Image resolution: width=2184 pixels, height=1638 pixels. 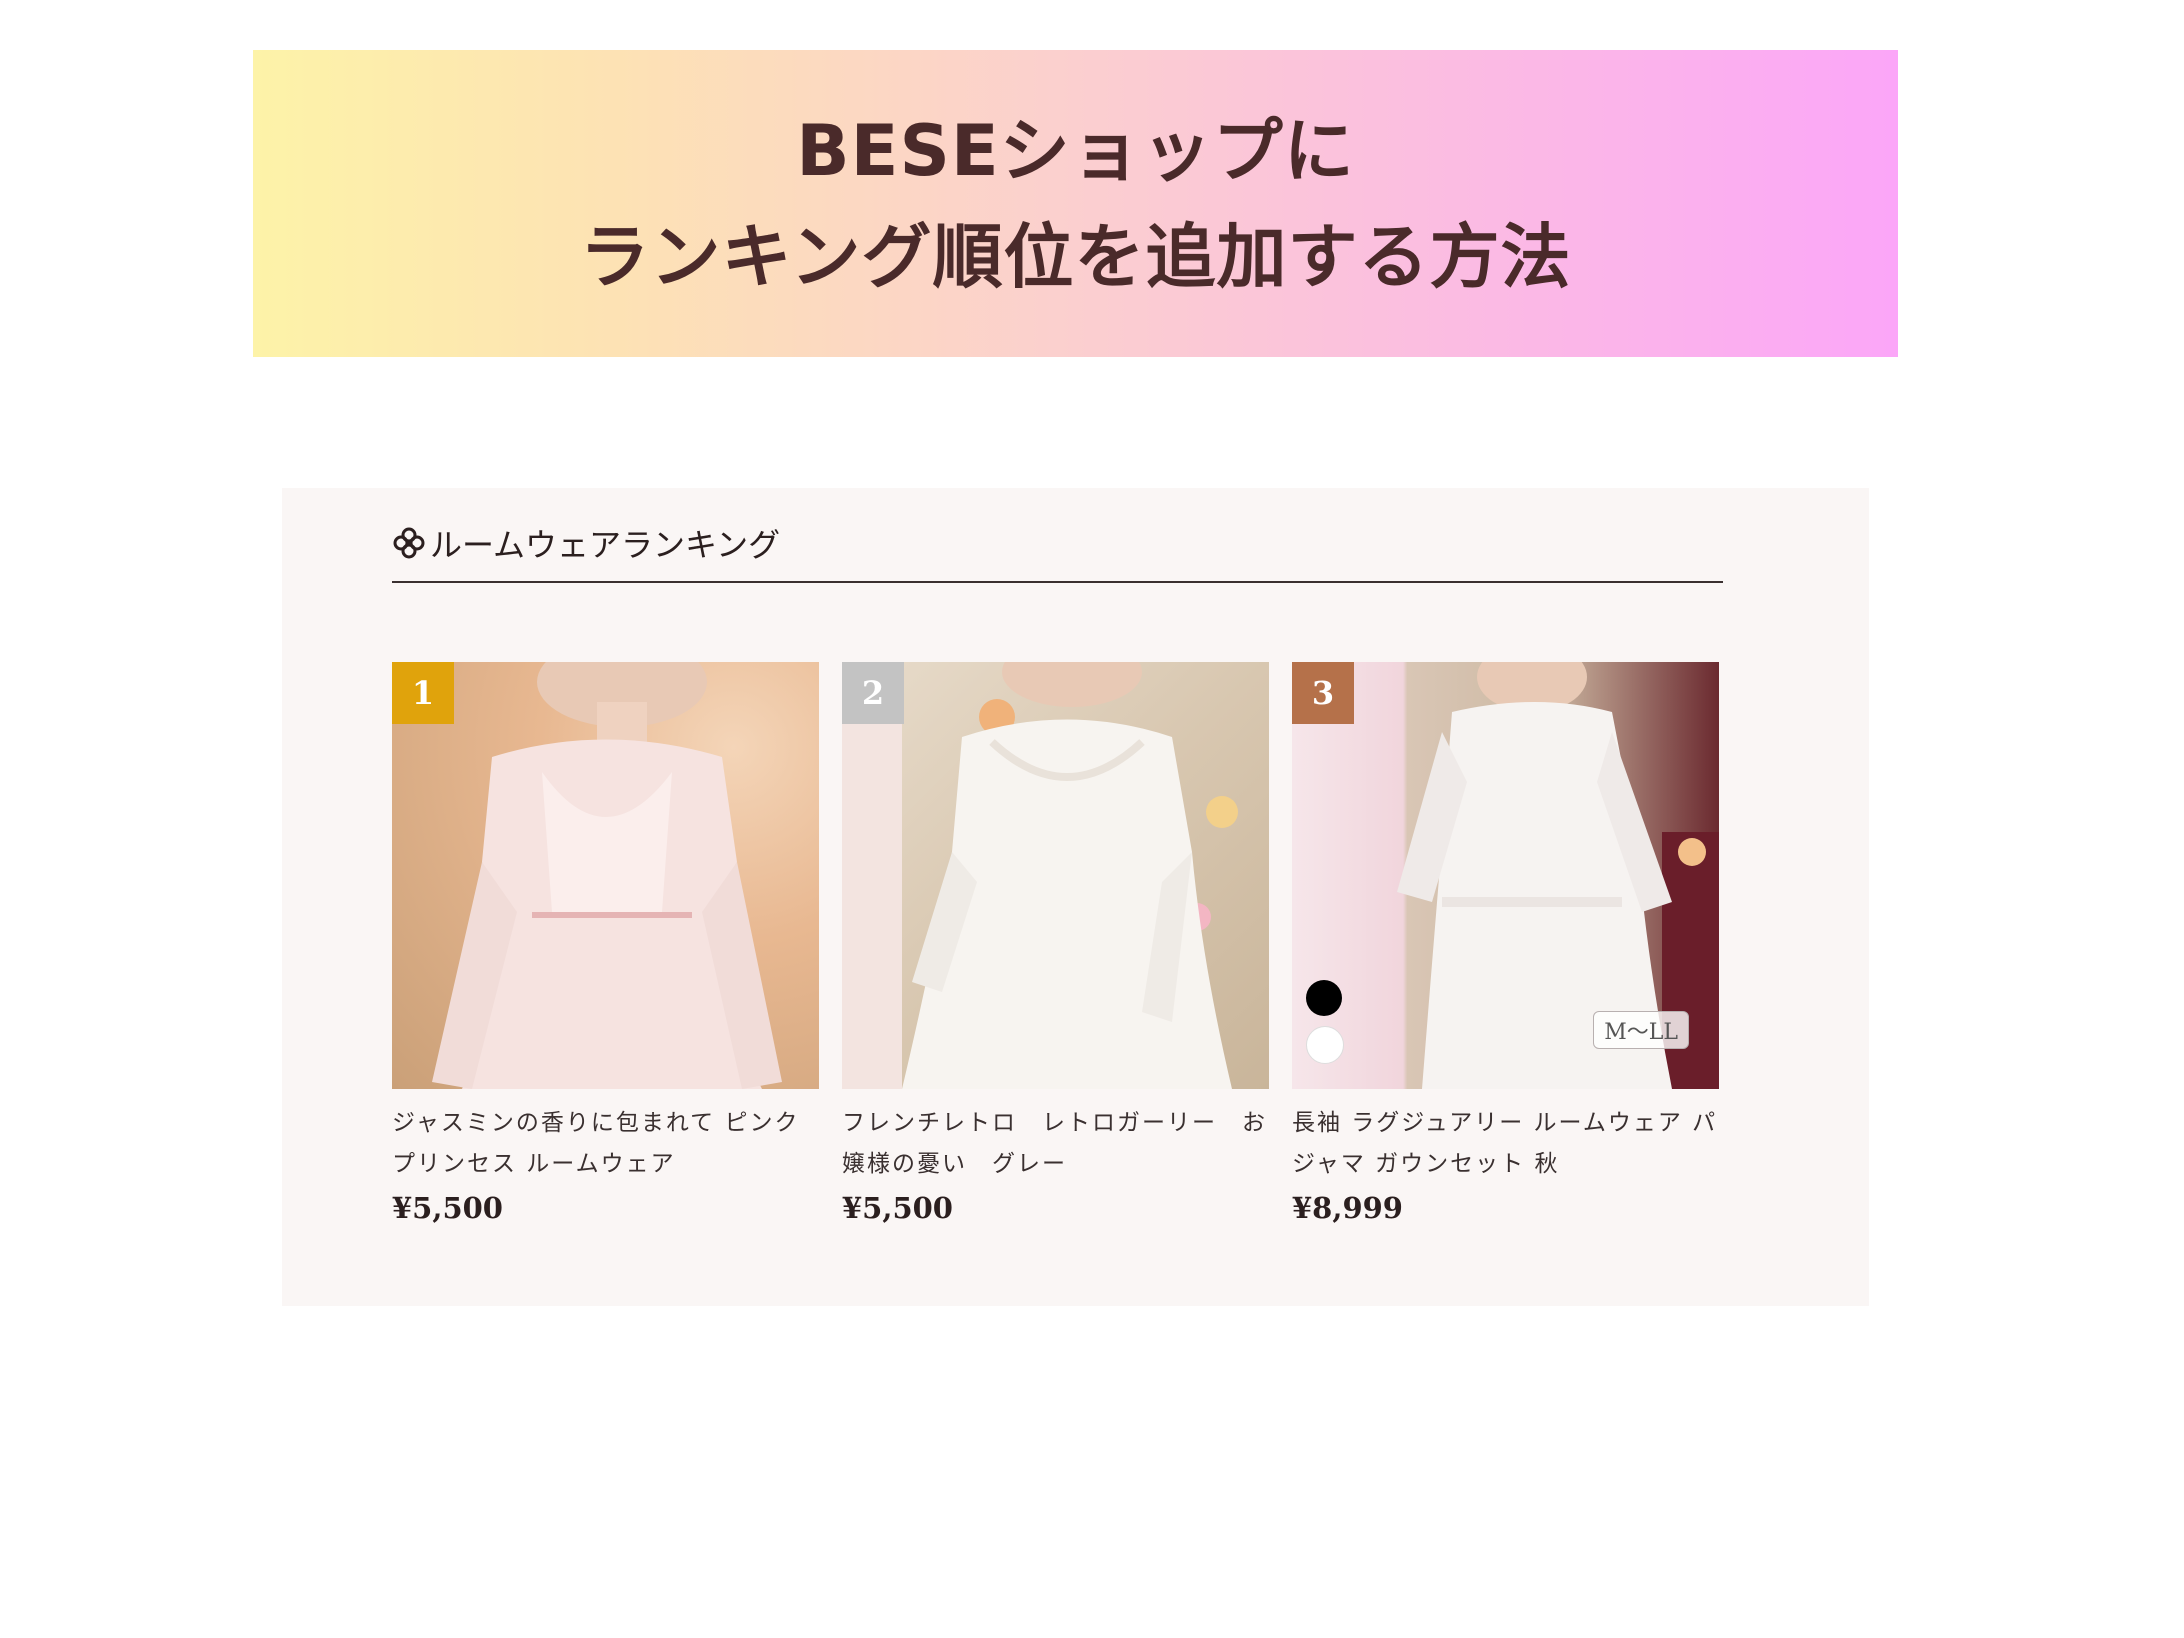 What do you see at coordinates (605, 875) in the screenshot?
I see `product-image-1: 1` at bounding box center [605, 875].